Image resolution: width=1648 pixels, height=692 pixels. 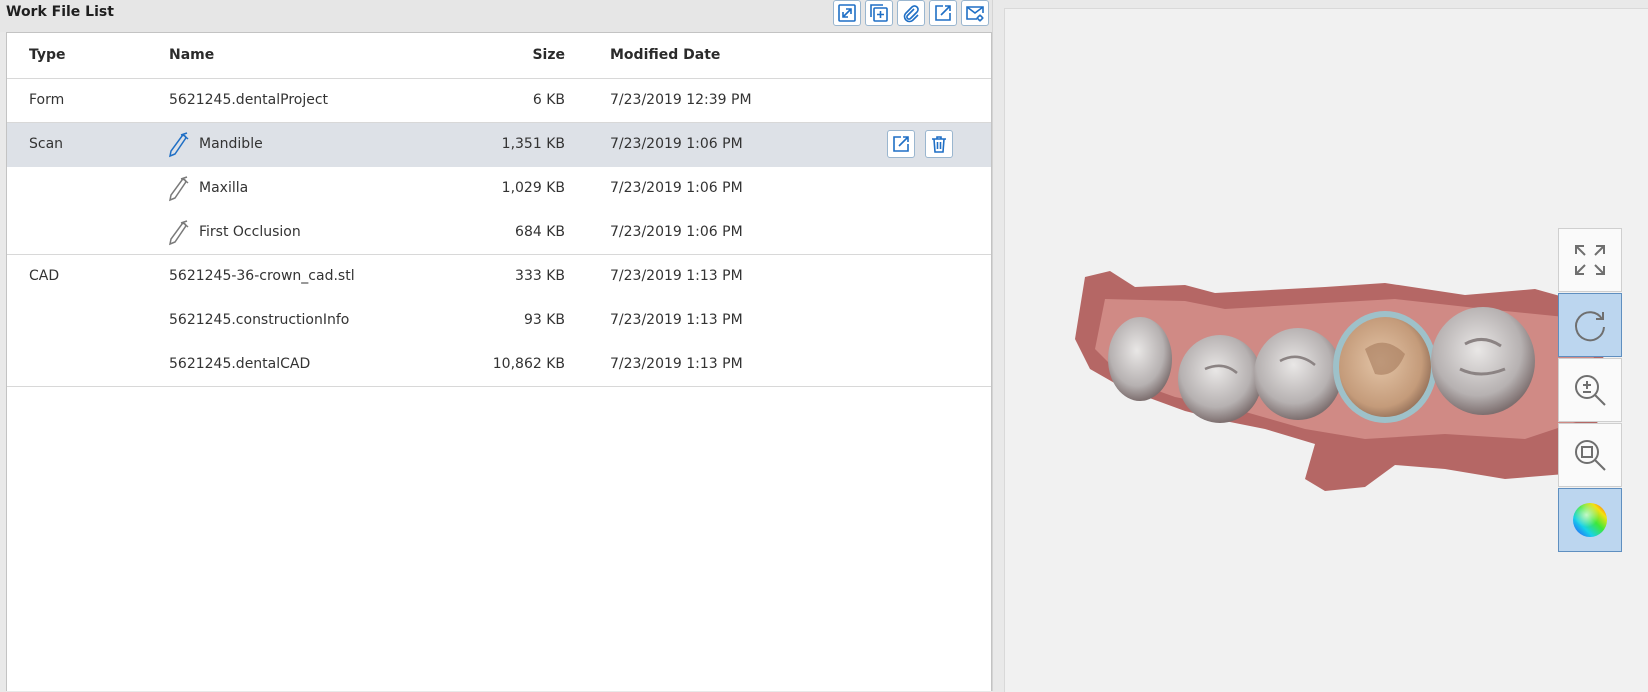 I want to click on row-name: Mandible, so click(x=231, y=144).